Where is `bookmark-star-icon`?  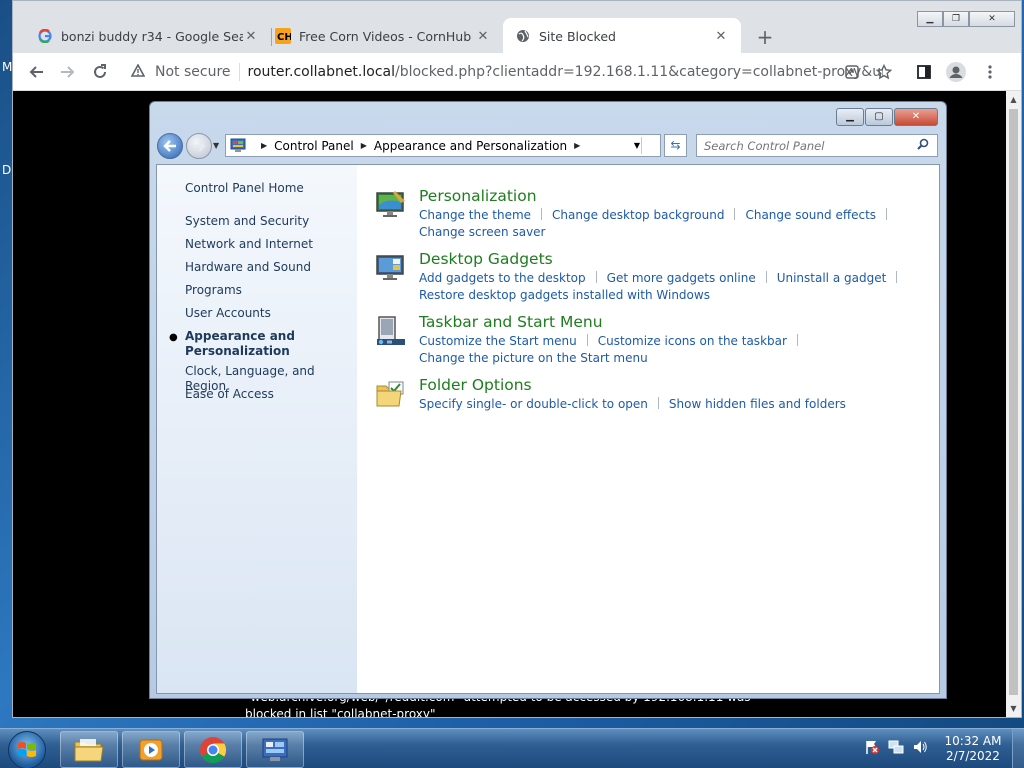
bookmark-star-icon is located at coordinates (884, 72).